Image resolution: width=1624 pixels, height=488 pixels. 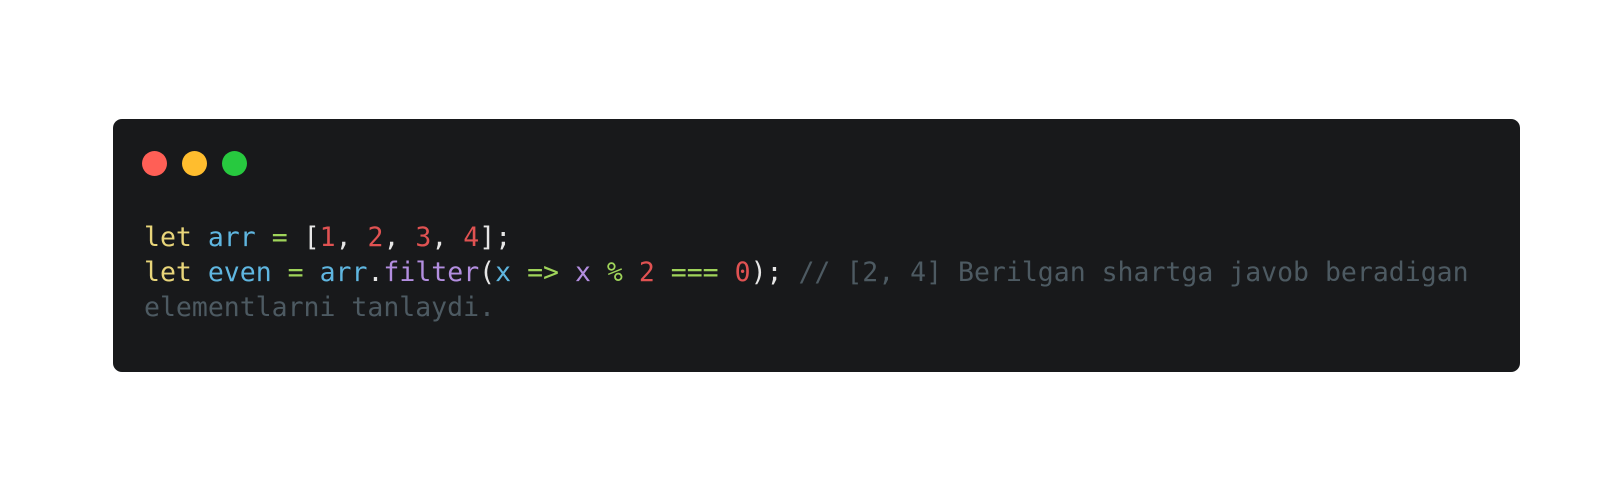 I want to click on bracket-close: ];, so click(x=495, y=237).